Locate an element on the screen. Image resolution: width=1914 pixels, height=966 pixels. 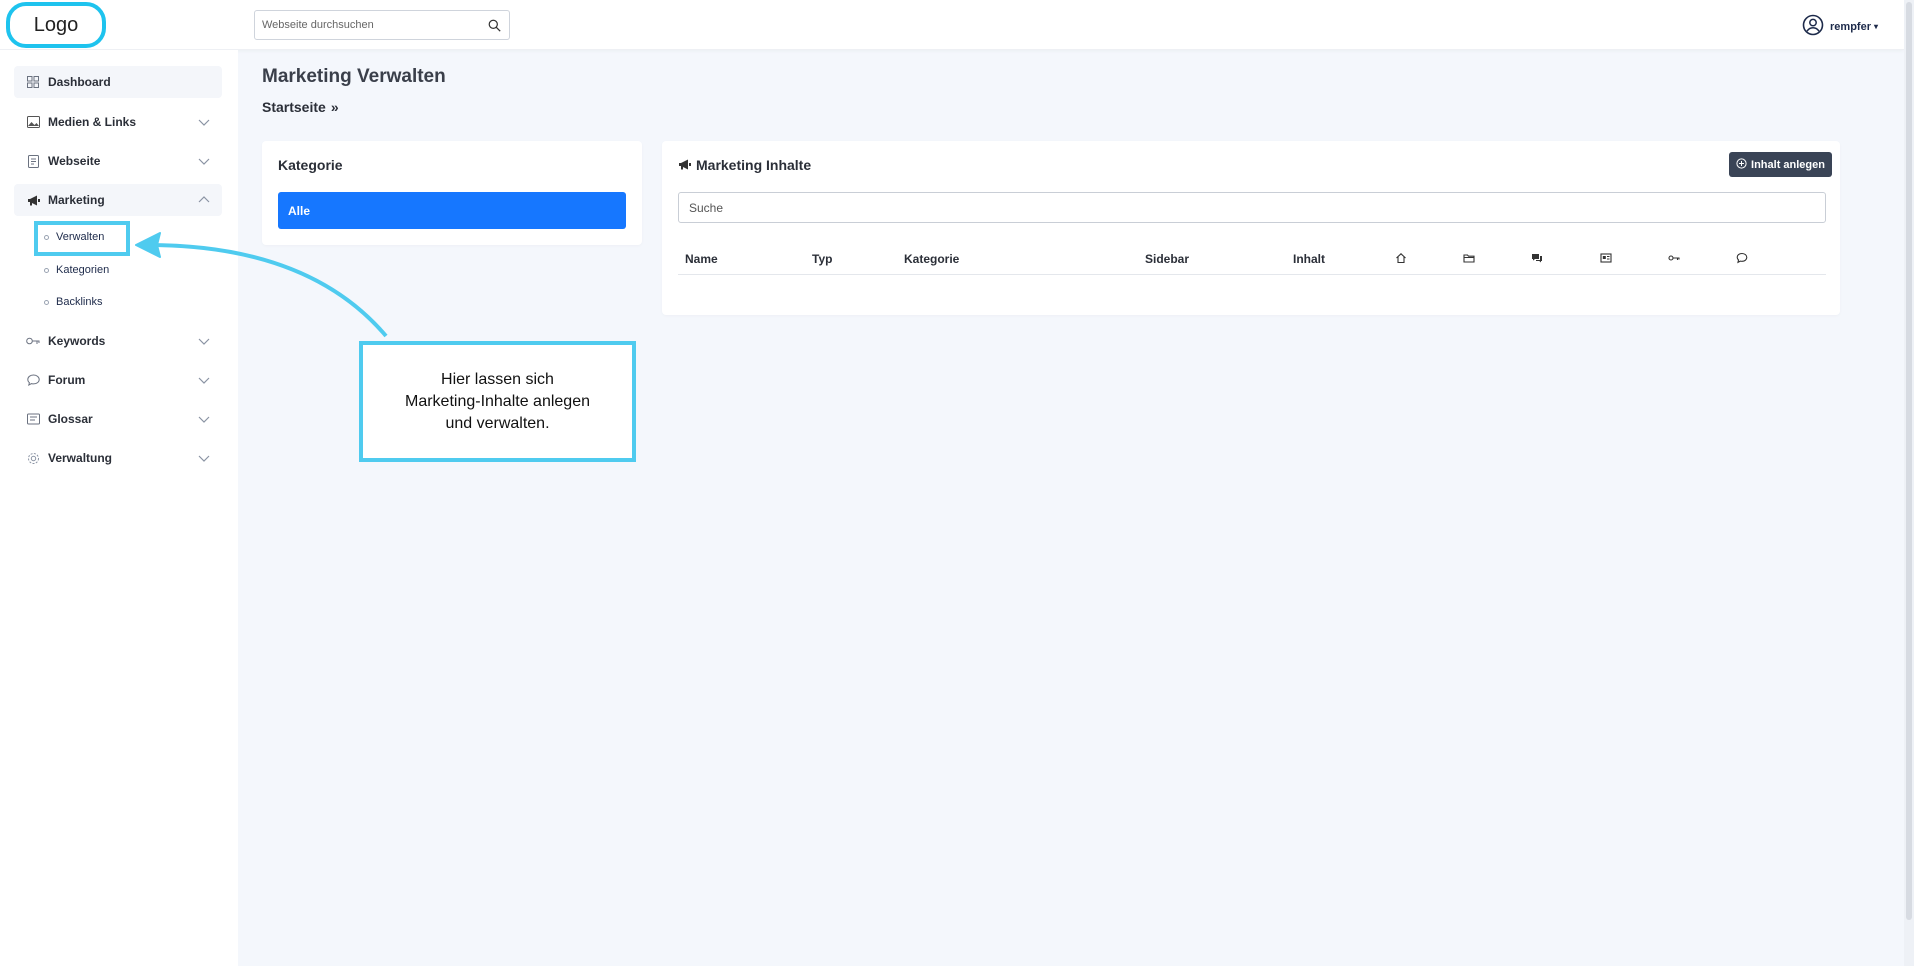
comment-icon is located at coordinates (1742, 258).